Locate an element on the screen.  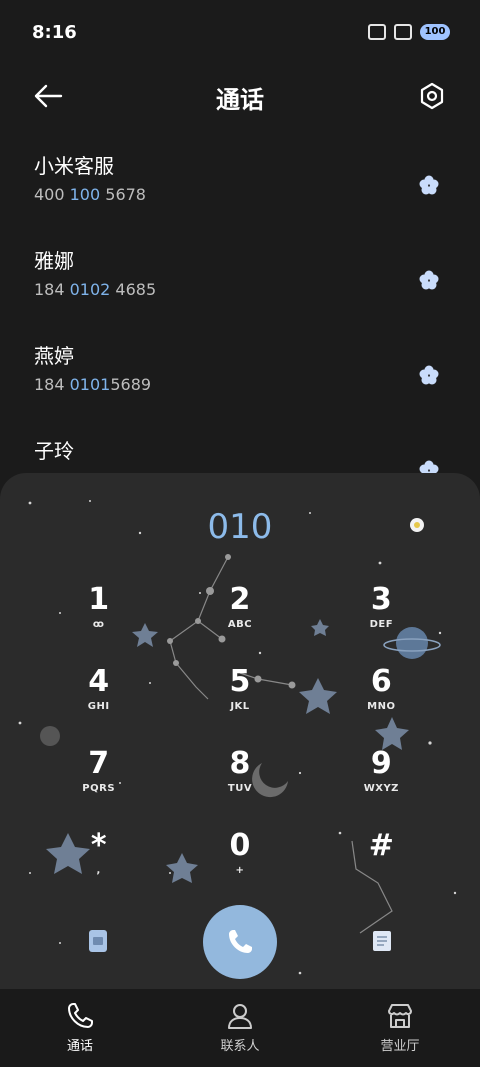
status-icons: 100 is located at coordinates (409, 32).